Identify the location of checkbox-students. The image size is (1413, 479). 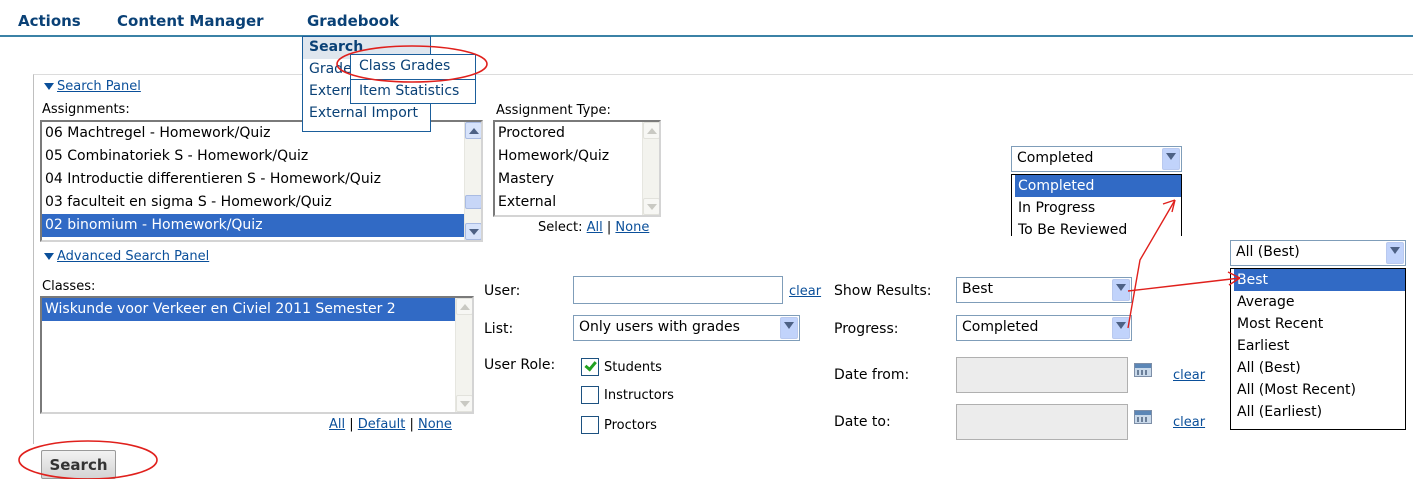
(590, 367).